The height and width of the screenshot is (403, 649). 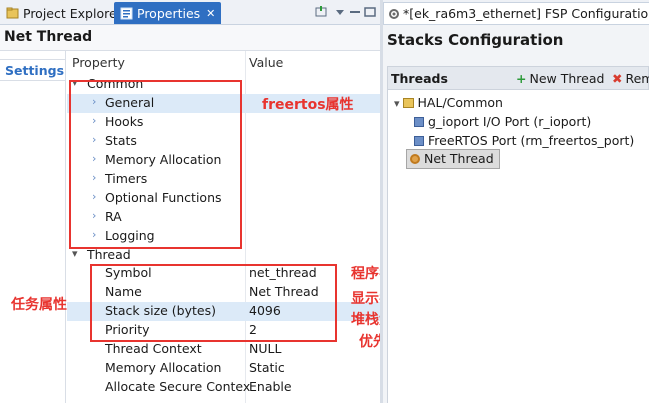 What do you see at coordinates (394, 14) in the screenshot?
I see `gear-icon` at bounding box center [394, 14].